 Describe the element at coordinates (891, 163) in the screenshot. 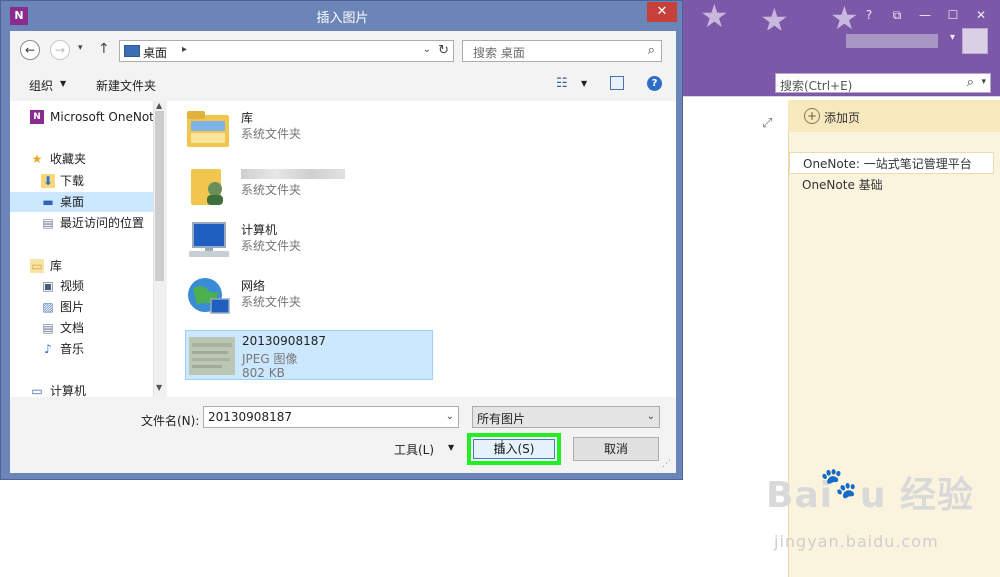

I see `page-item: OneNote: 一站式笔记管理平台` at that location.